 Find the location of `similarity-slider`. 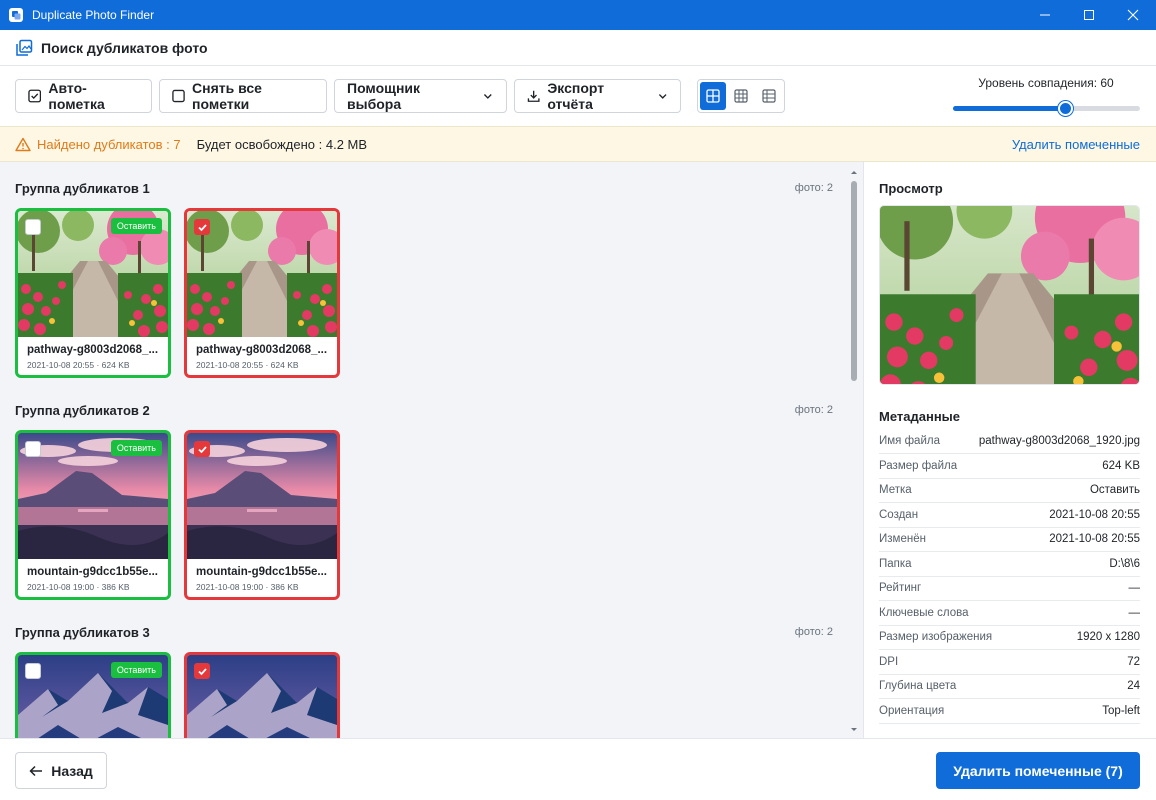

similarity-slider is located at coordinates (1046, 108).